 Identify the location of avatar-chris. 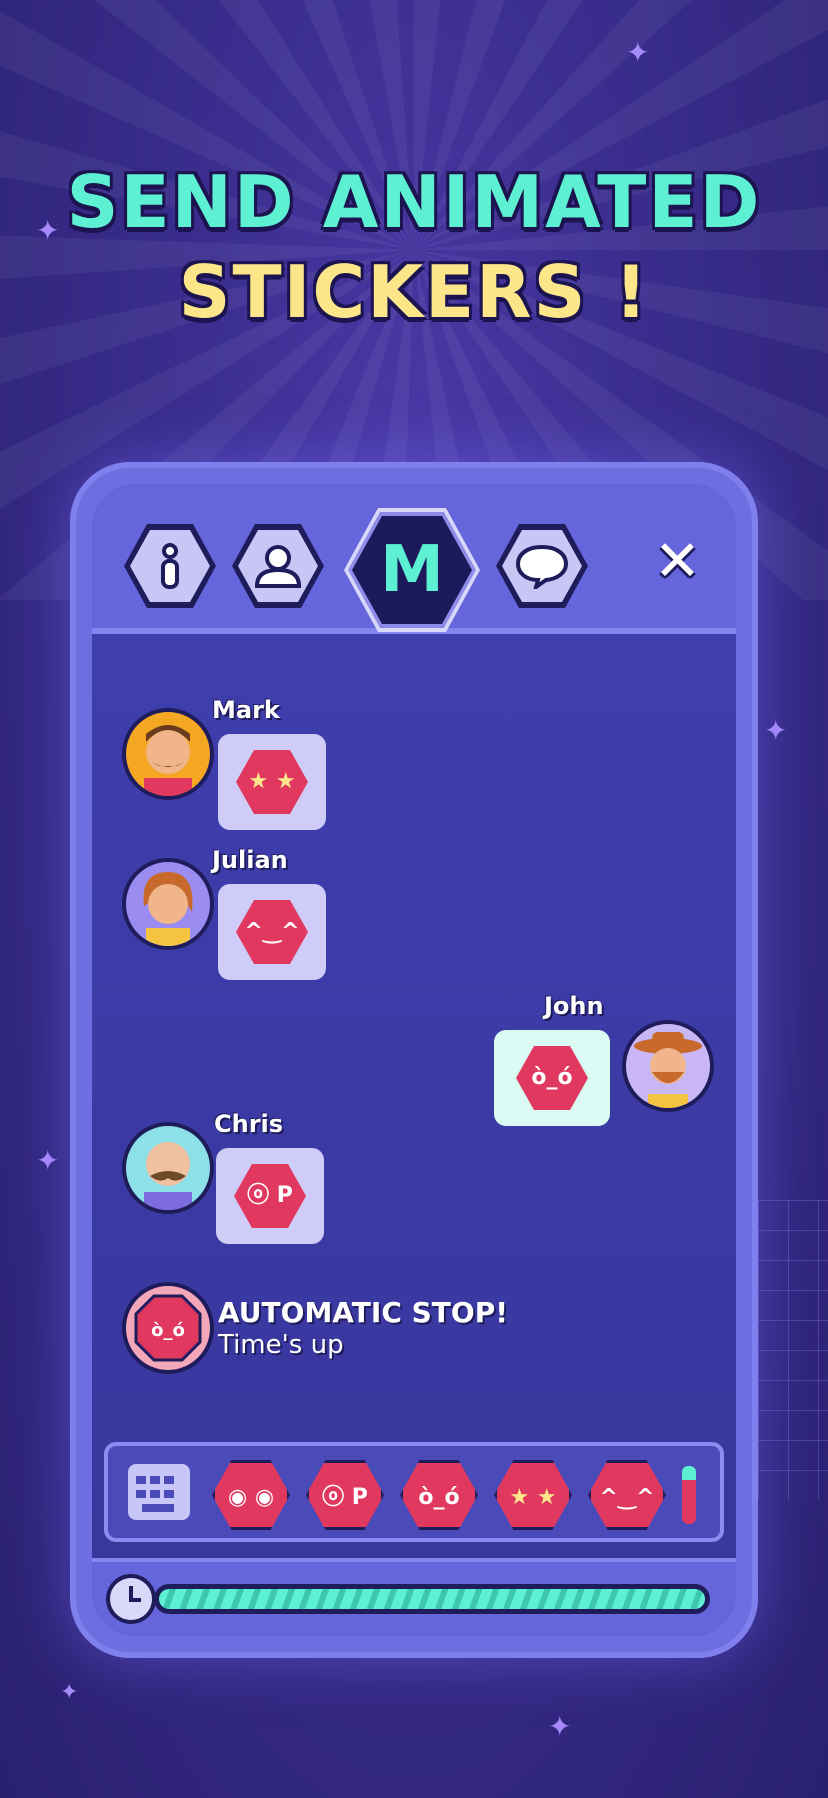
(168, 1176).